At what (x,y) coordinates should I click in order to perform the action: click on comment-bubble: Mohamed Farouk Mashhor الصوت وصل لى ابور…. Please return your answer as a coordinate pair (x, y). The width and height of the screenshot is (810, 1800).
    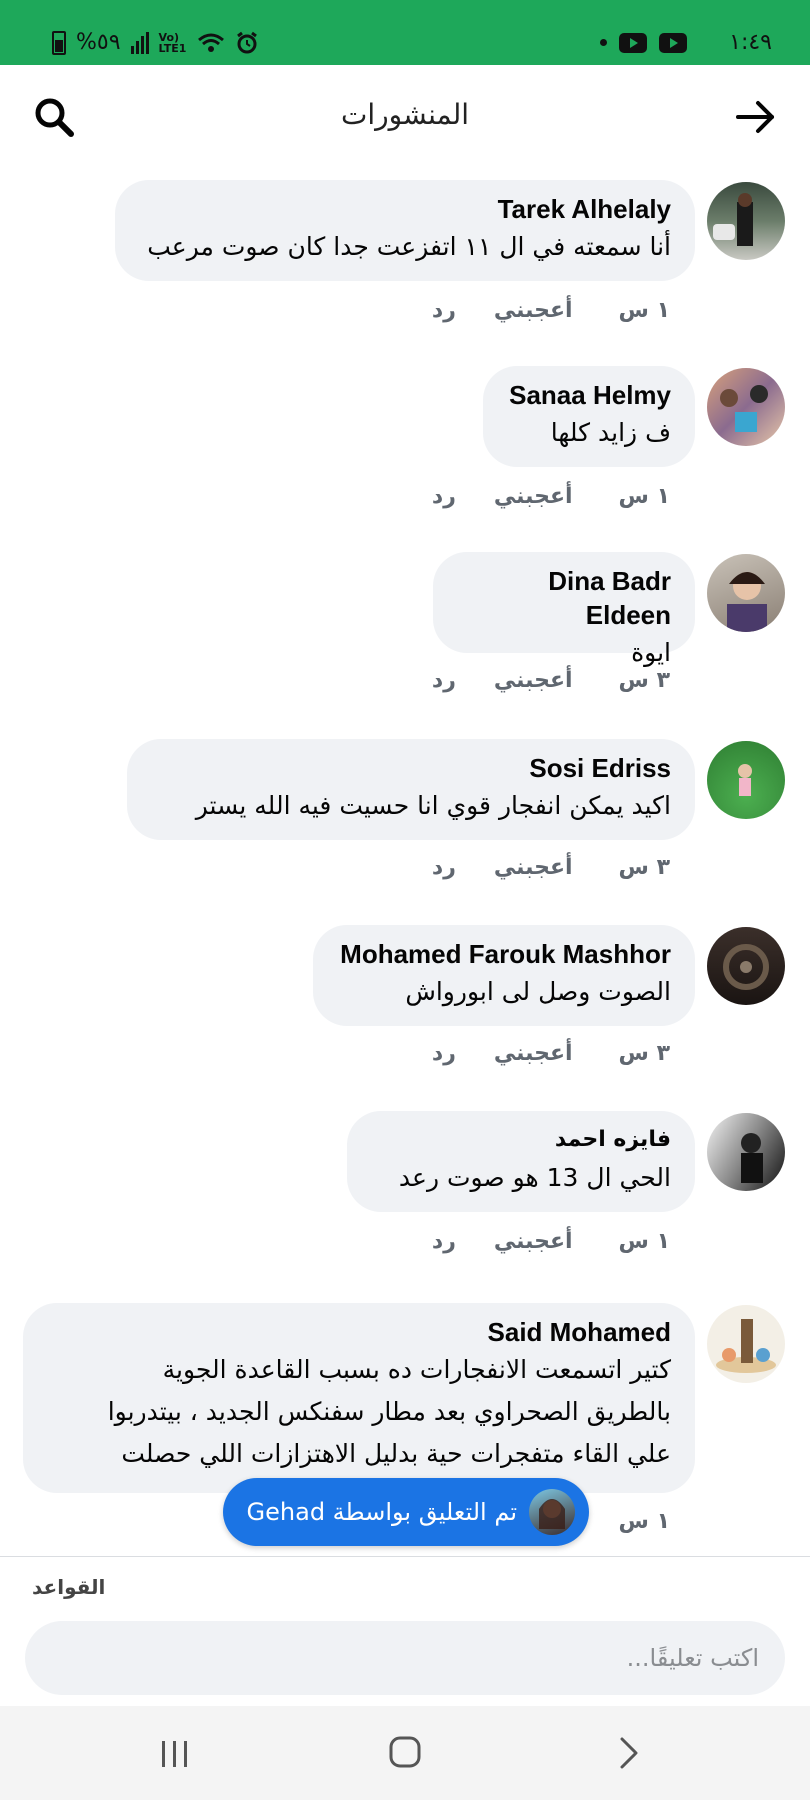
    Looking at the image, I should click on (504, 975).